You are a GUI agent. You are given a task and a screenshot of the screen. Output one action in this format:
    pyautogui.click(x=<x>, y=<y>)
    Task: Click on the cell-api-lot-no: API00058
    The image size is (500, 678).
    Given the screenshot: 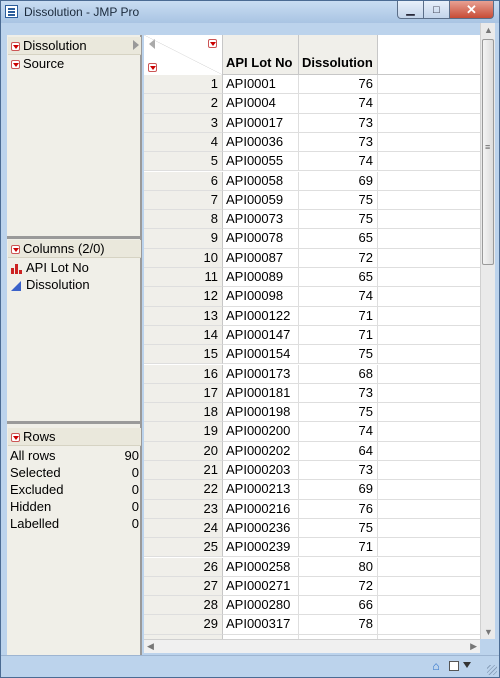 What is the action you would take?
    pyautogui.click(x=261, y=181)
    